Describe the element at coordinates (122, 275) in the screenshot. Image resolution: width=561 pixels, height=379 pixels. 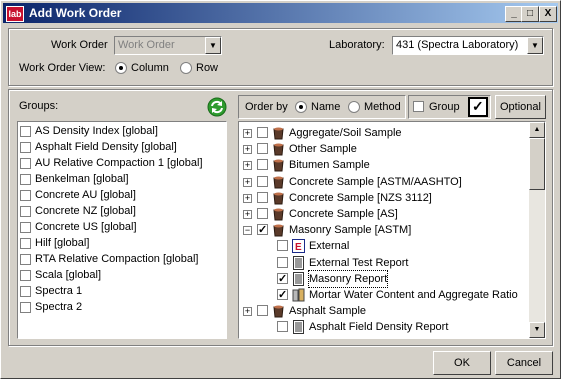
I see `group-list-item: Scala [global]` at that location.